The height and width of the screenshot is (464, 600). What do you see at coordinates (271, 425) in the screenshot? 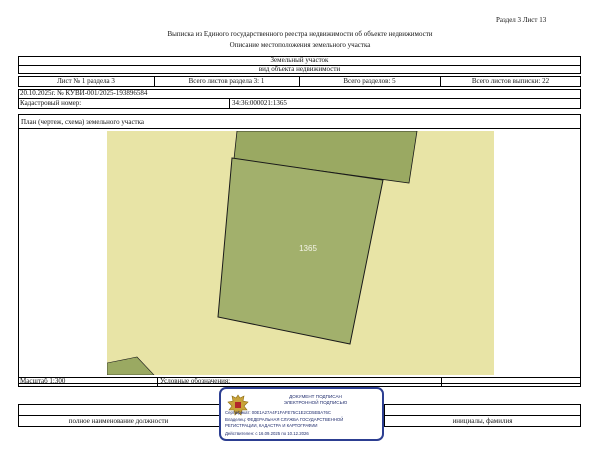
I see `stamp-owner-2: РЕГИСТРАЦИИ, КАДАСТРА И КАРТОГРАФИИ` at bounding box center [271, 425].